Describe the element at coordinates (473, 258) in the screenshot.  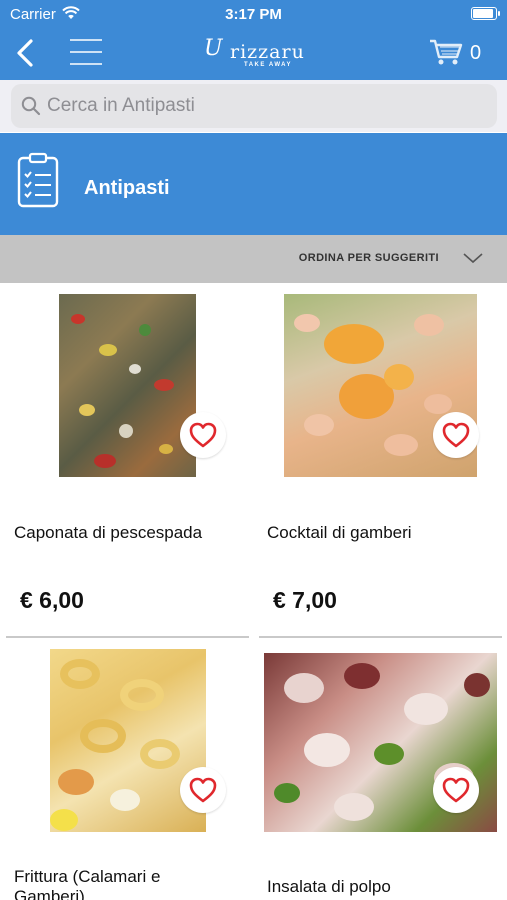
I see `chevron-down-icon` at that location.